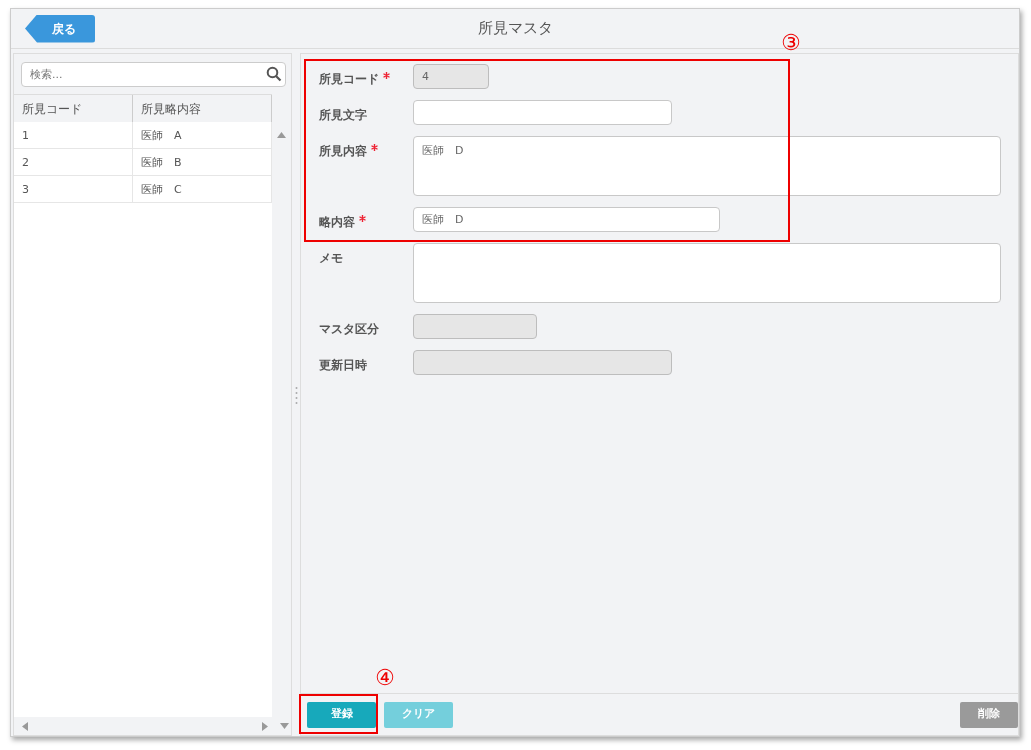 This screenshot has height=750, width=1031. What do you see at coordinates (25, 726) in the screenshot?
I see `scroll-left-icon` at bounding box center [25, 726].